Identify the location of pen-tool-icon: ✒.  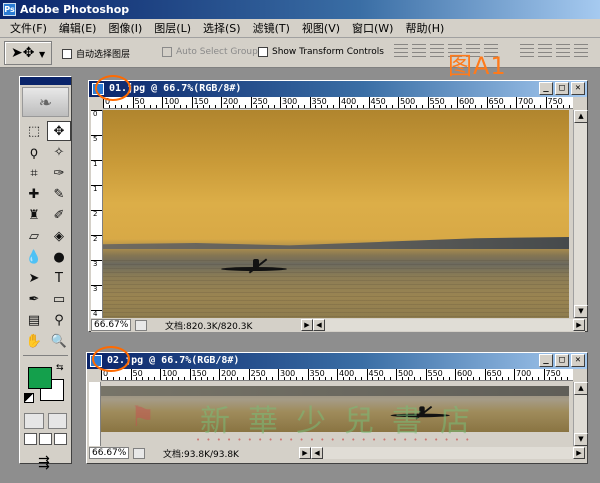
(34, 299).